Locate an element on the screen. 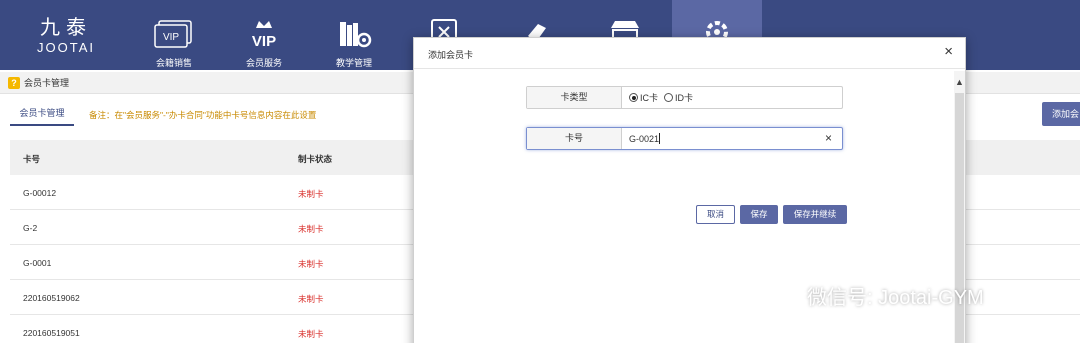 The height and width of the screenshot is (343, 1080). breadcrumb-title: 会员卡管理 is located at coordinates (47, 83).